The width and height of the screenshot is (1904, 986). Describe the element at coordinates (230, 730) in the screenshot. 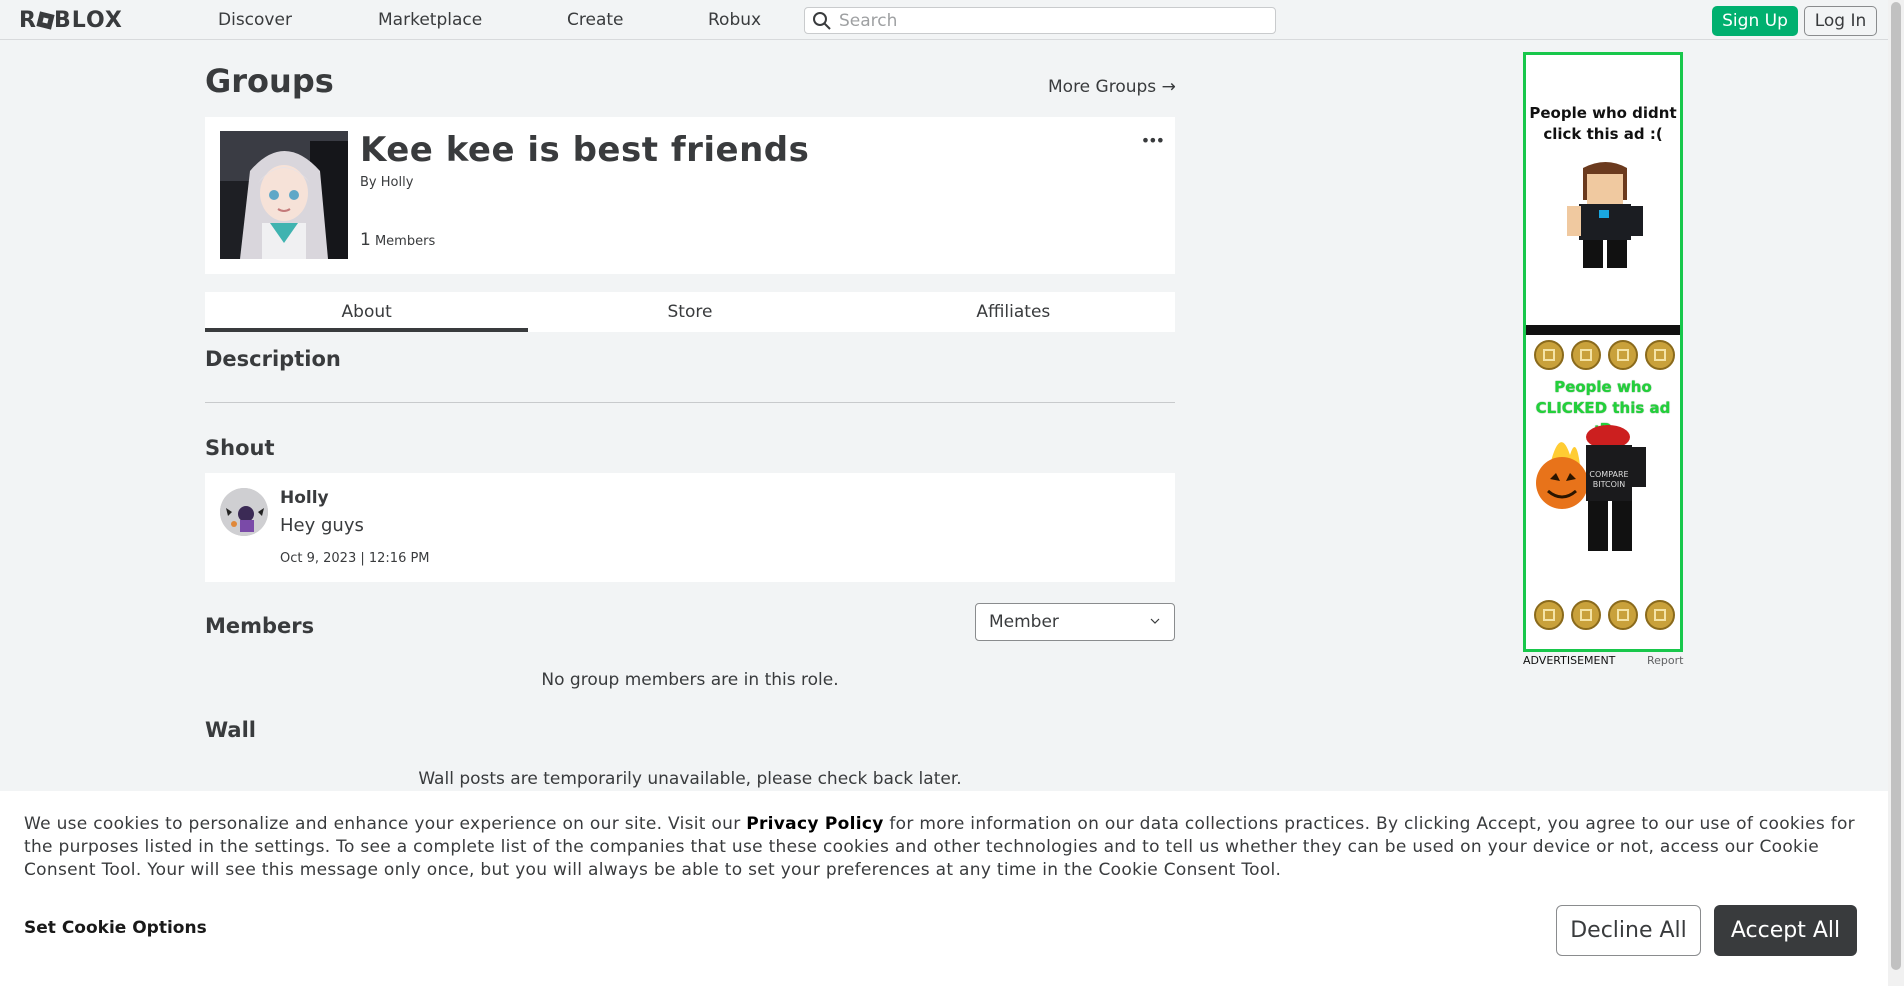

I see `wall-heading: Wall` at that location.